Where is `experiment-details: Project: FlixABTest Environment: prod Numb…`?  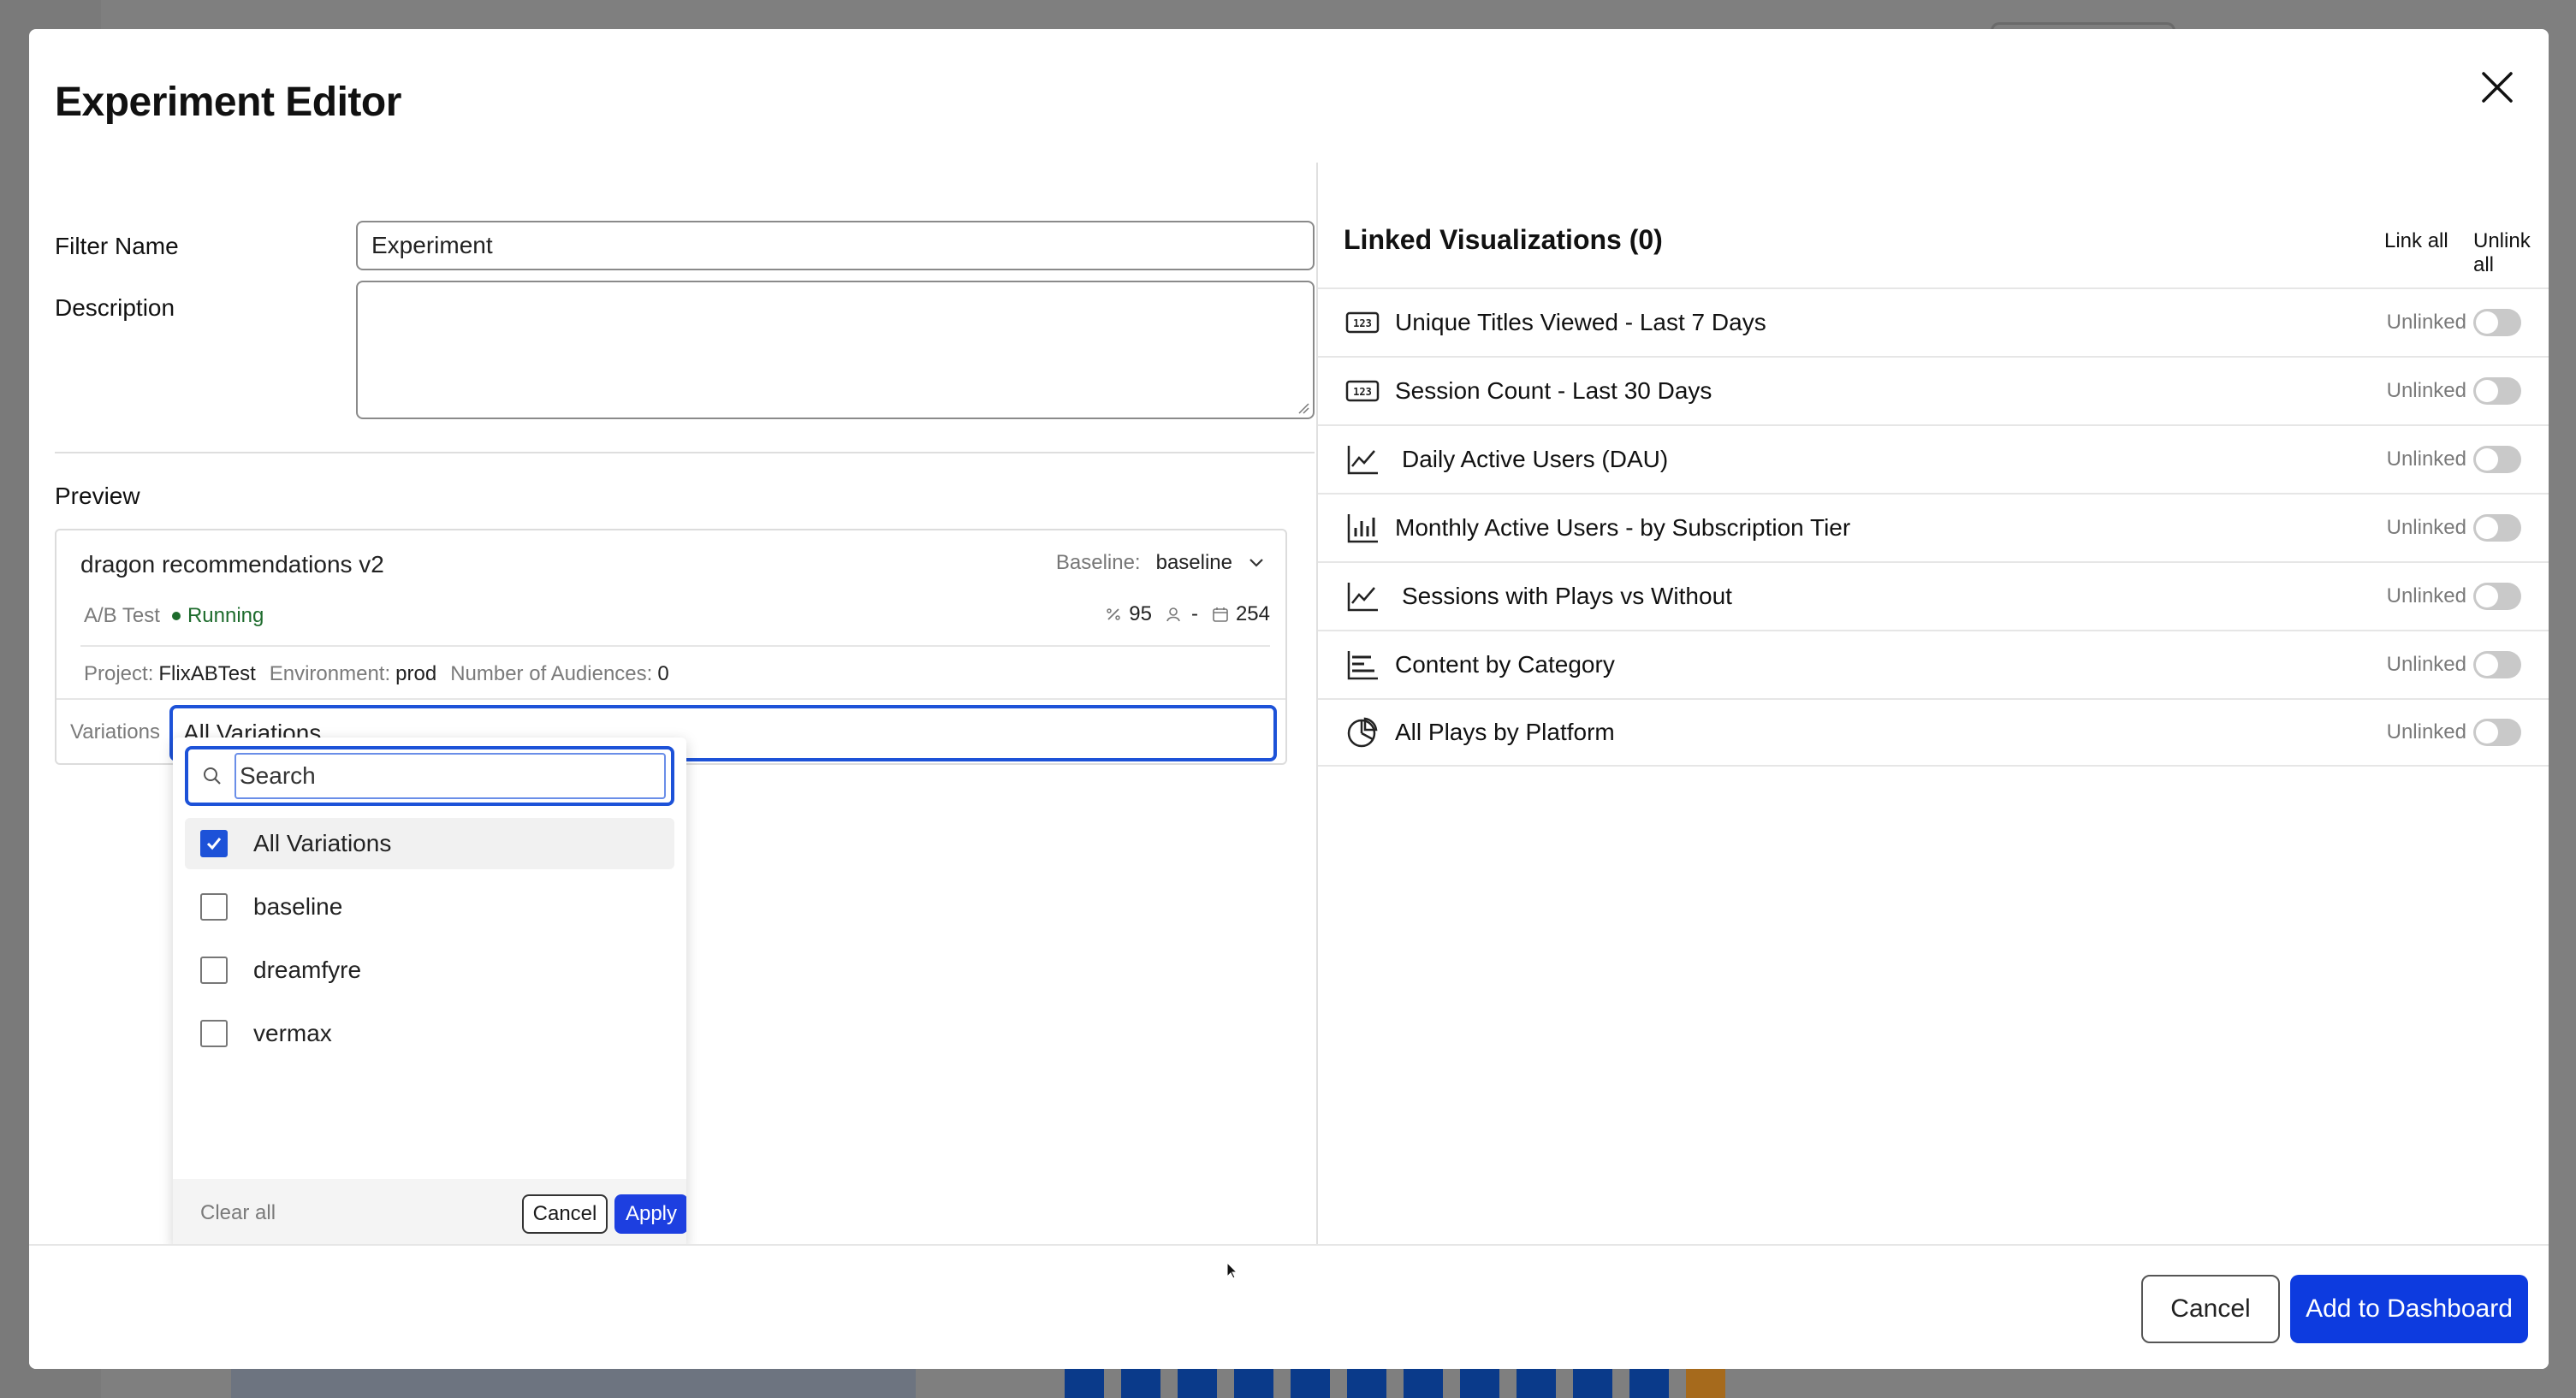
experiment-details: Project: FlixABTest Environment: prod Numb… is located at coordinates (376, 674).